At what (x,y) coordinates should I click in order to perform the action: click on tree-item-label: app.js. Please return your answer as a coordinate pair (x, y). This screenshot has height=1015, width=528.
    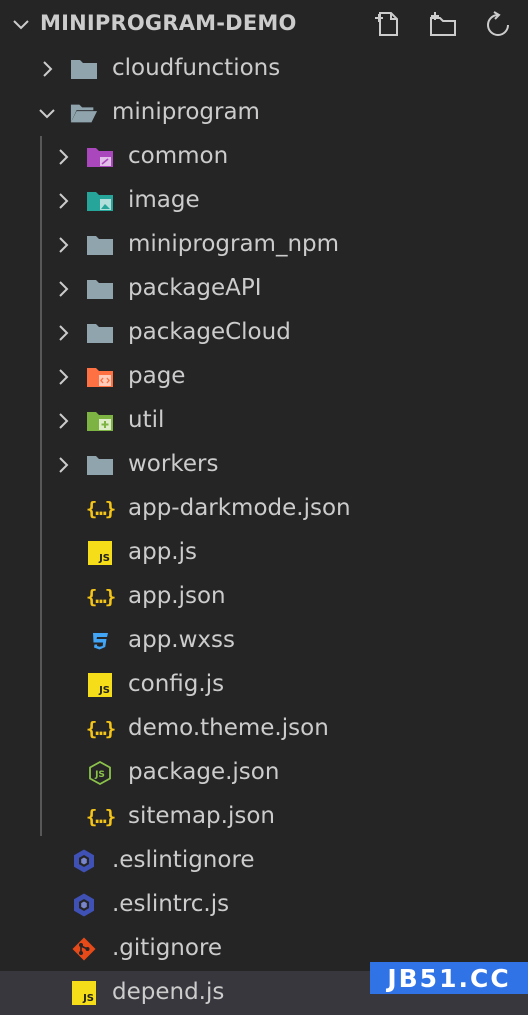
    Looking at the image, I should click on (162, 552).